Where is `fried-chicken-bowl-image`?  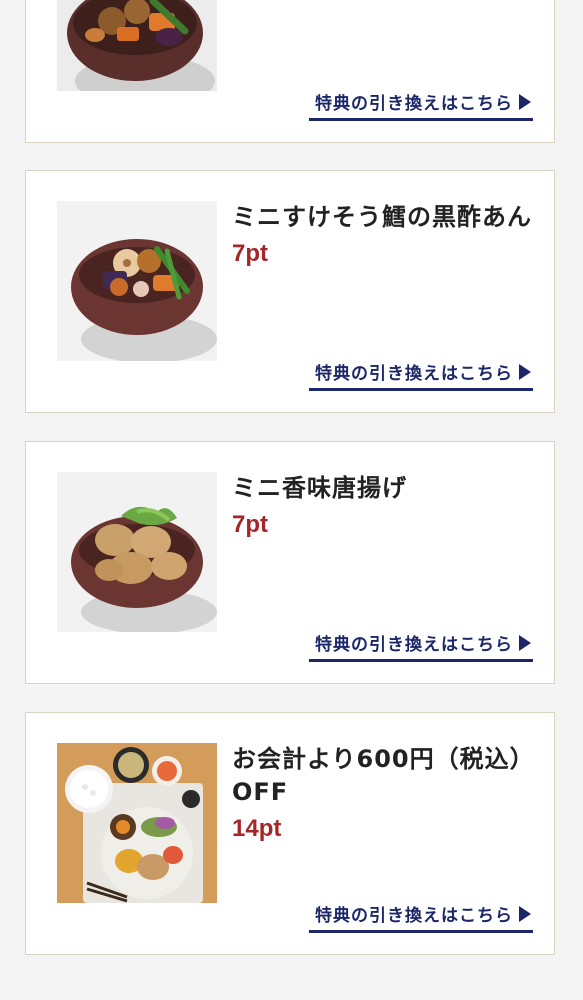
fried-chicken-bowl-image is located at coordinates (137, 552).